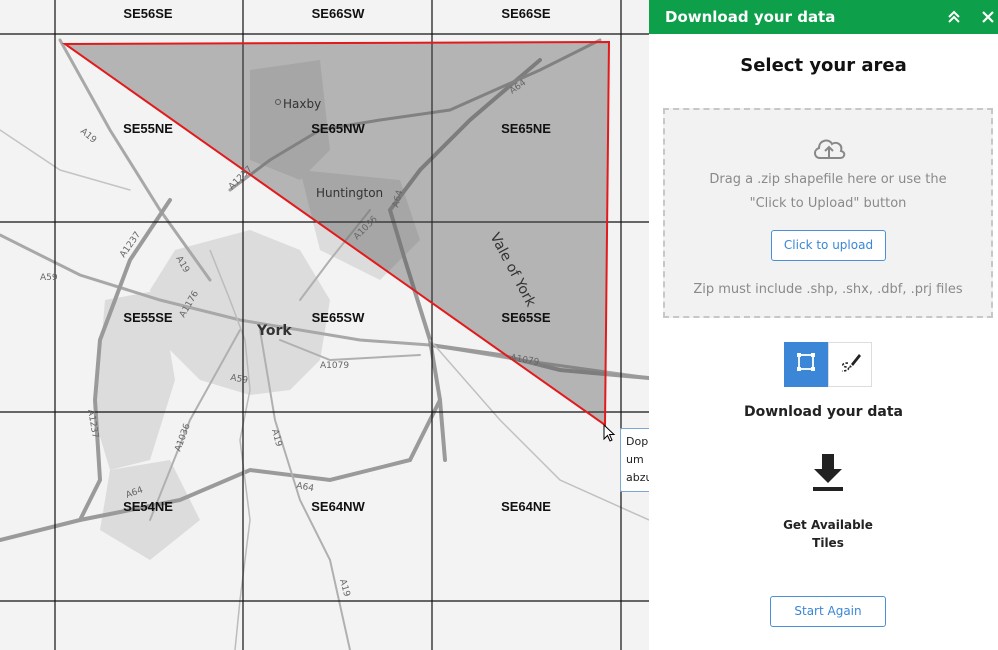  I want to click on panel-title: Download your data, so click(750, 17).